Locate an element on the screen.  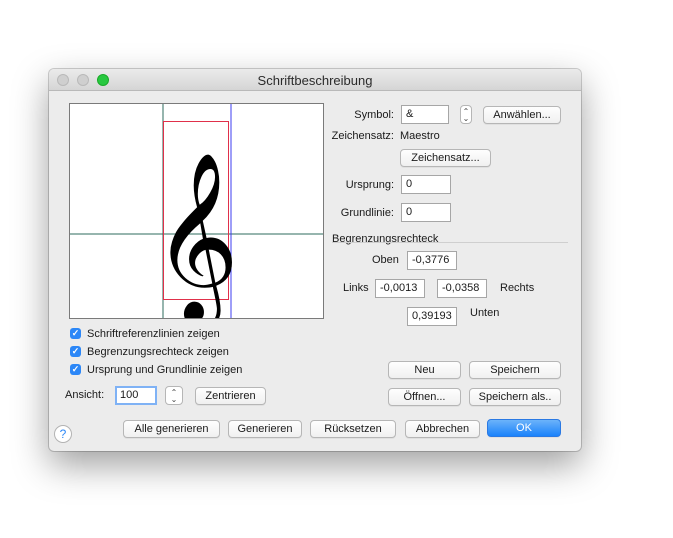
show-origin-baseline-label: Ursprung und Grundlinie zeigen is located at coordinates (165, 370).